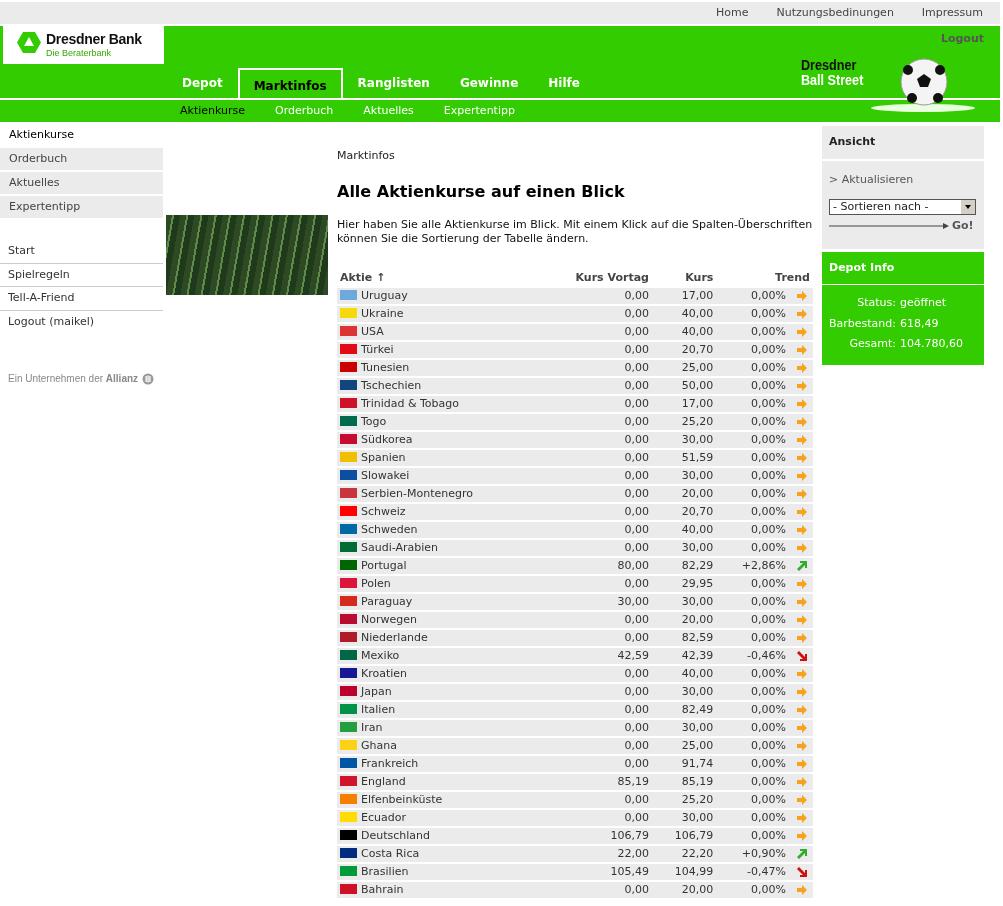  Describe the element at coordinates (81, 275) in the screenshot. I see `sidebar-link: Spielregeln` at that location.